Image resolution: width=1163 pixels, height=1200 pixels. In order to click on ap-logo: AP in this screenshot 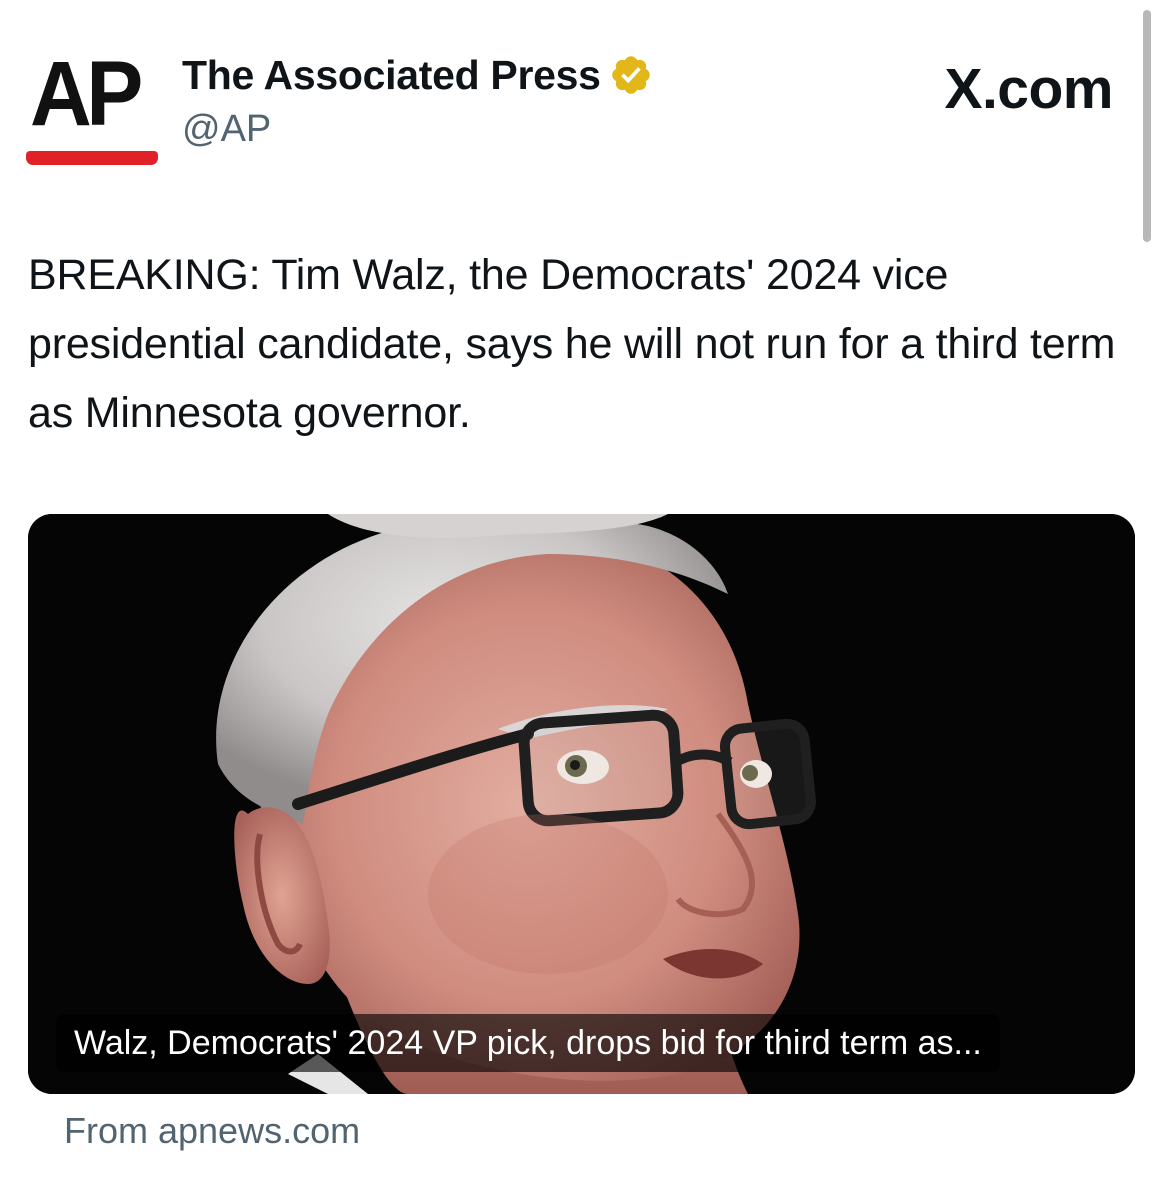, I will do `click(93, 109)`.